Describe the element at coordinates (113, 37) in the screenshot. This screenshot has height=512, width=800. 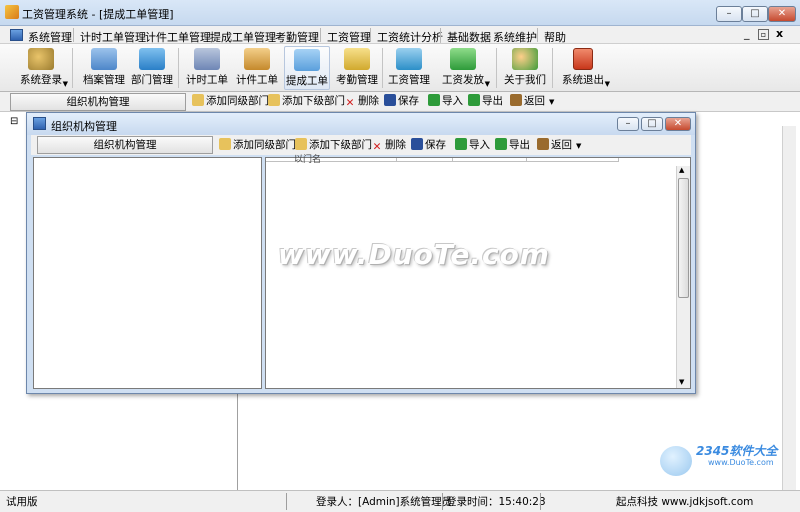
I see `menu-time-orders: 计时工单管理` at that location.